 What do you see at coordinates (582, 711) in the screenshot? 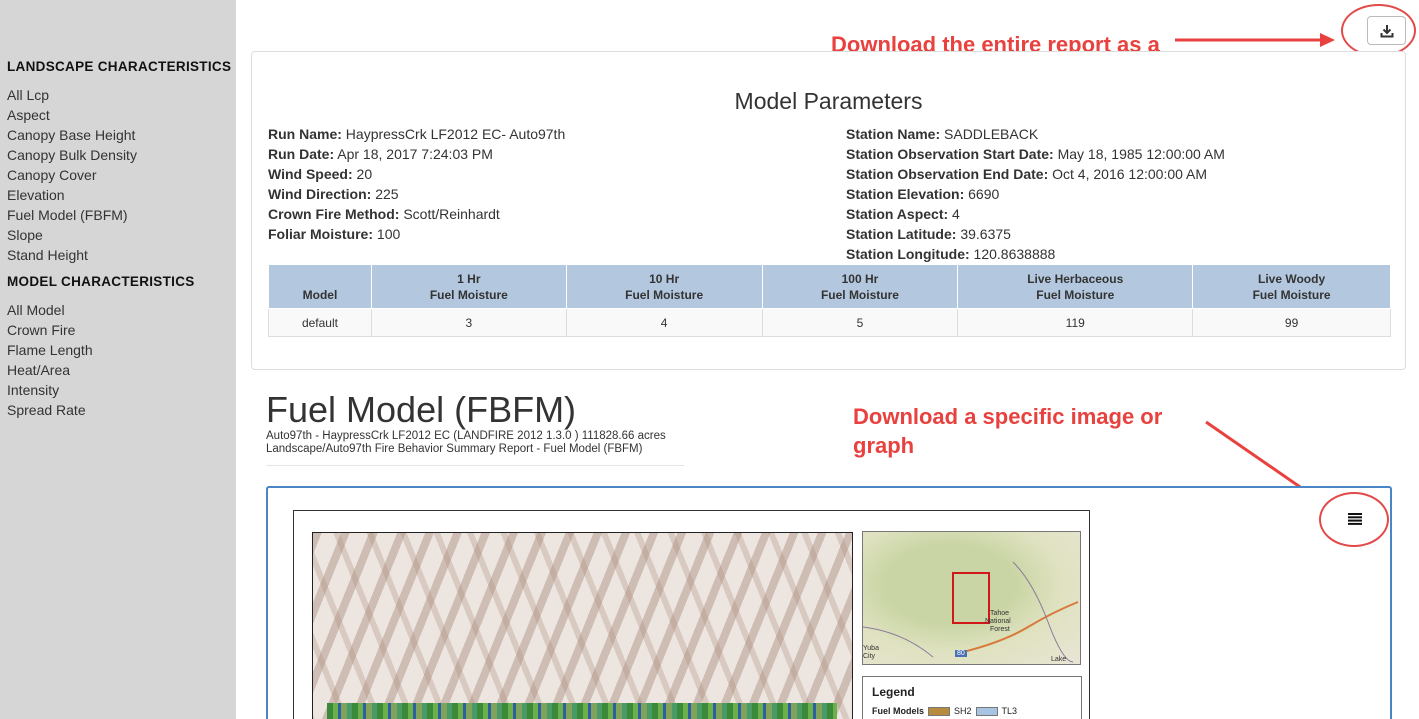
I see `fuel-model-raster` at bounding box center [582, 711].